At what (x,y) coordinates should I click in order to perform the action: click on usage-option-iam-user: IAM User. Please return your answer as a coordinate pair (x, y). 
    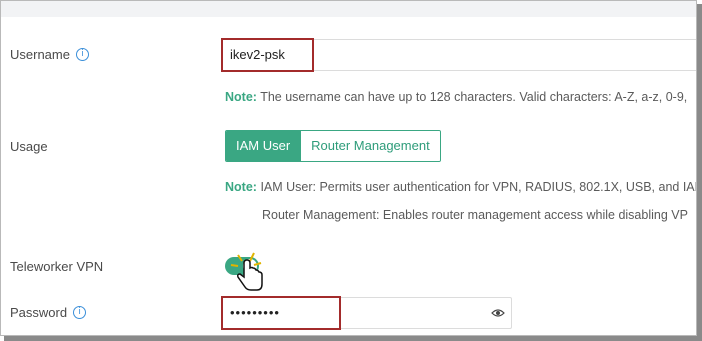
    Looking at the image, I should click on (263, 146).